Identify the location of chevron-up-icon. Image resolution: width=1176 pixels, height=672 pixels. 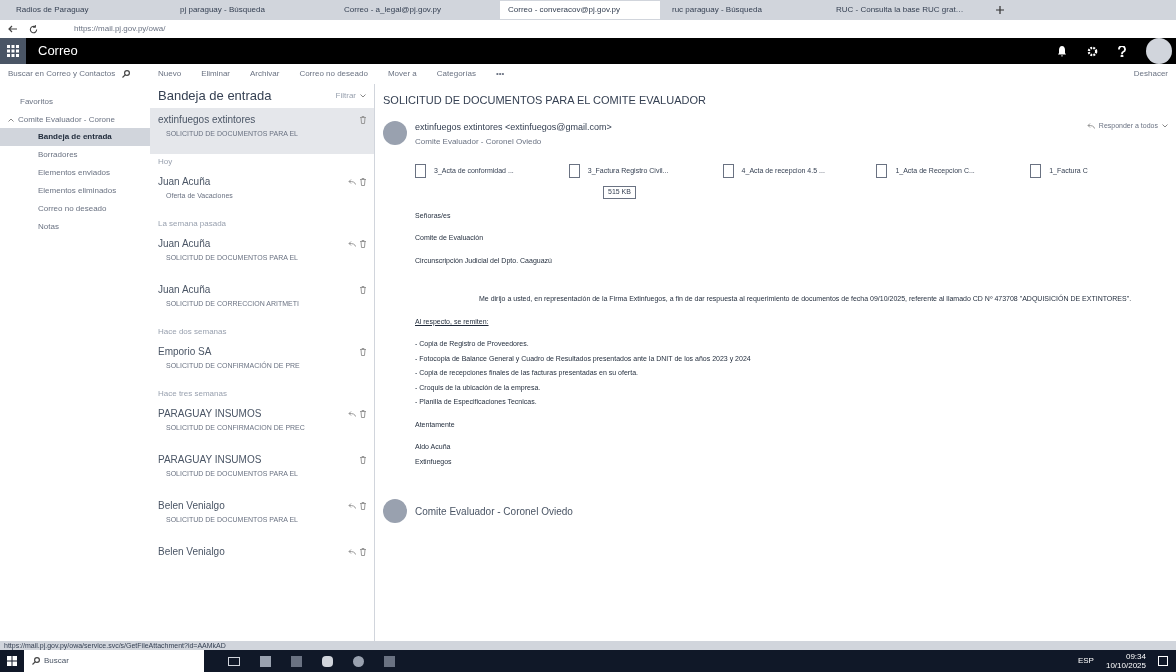
(11, 120).